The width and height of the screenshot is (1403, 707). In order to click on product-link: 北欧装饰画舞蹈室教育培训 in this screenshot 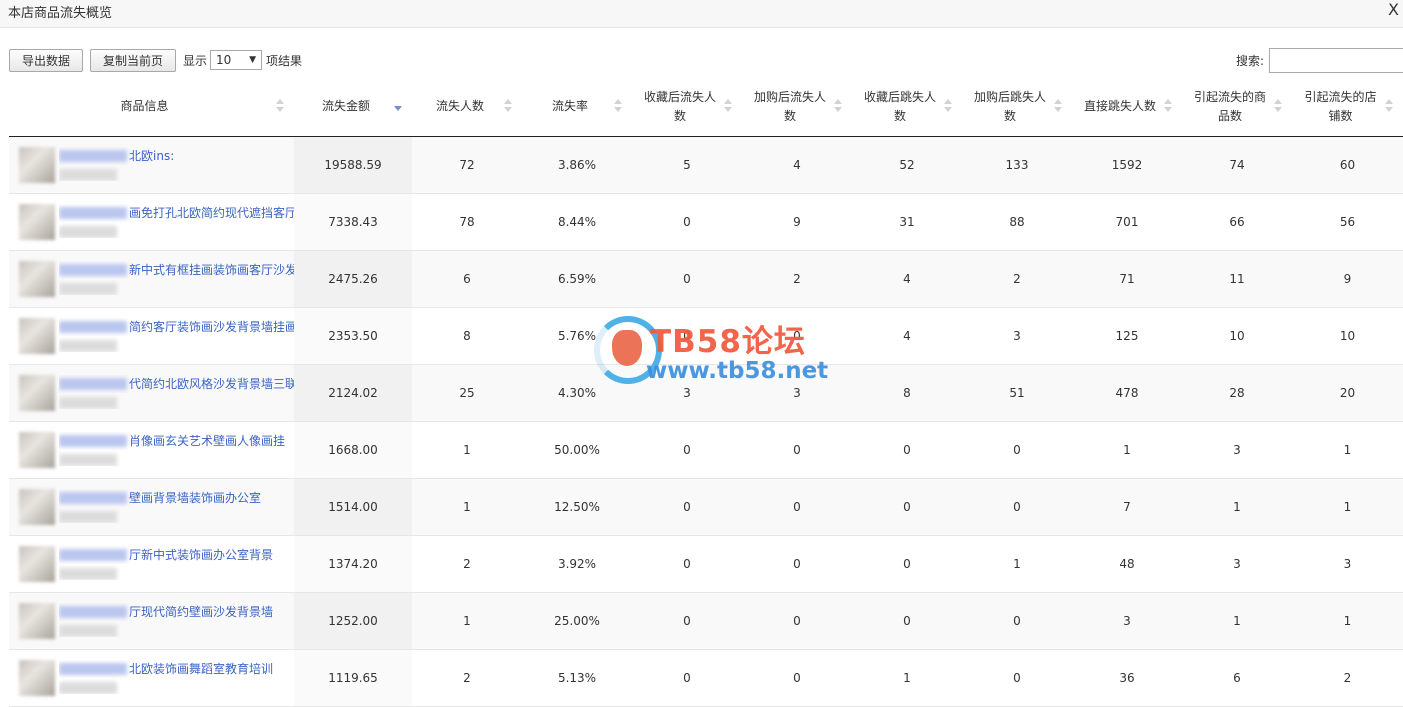, I will do `click(176, 669)`.